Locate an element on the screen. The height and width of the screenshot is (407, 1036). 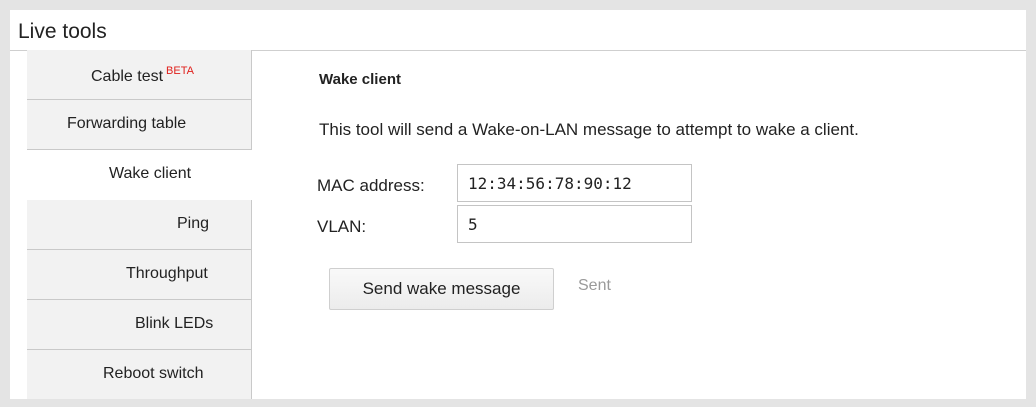
tab-wake-client: Wake client is located at coordinates (139, 175).